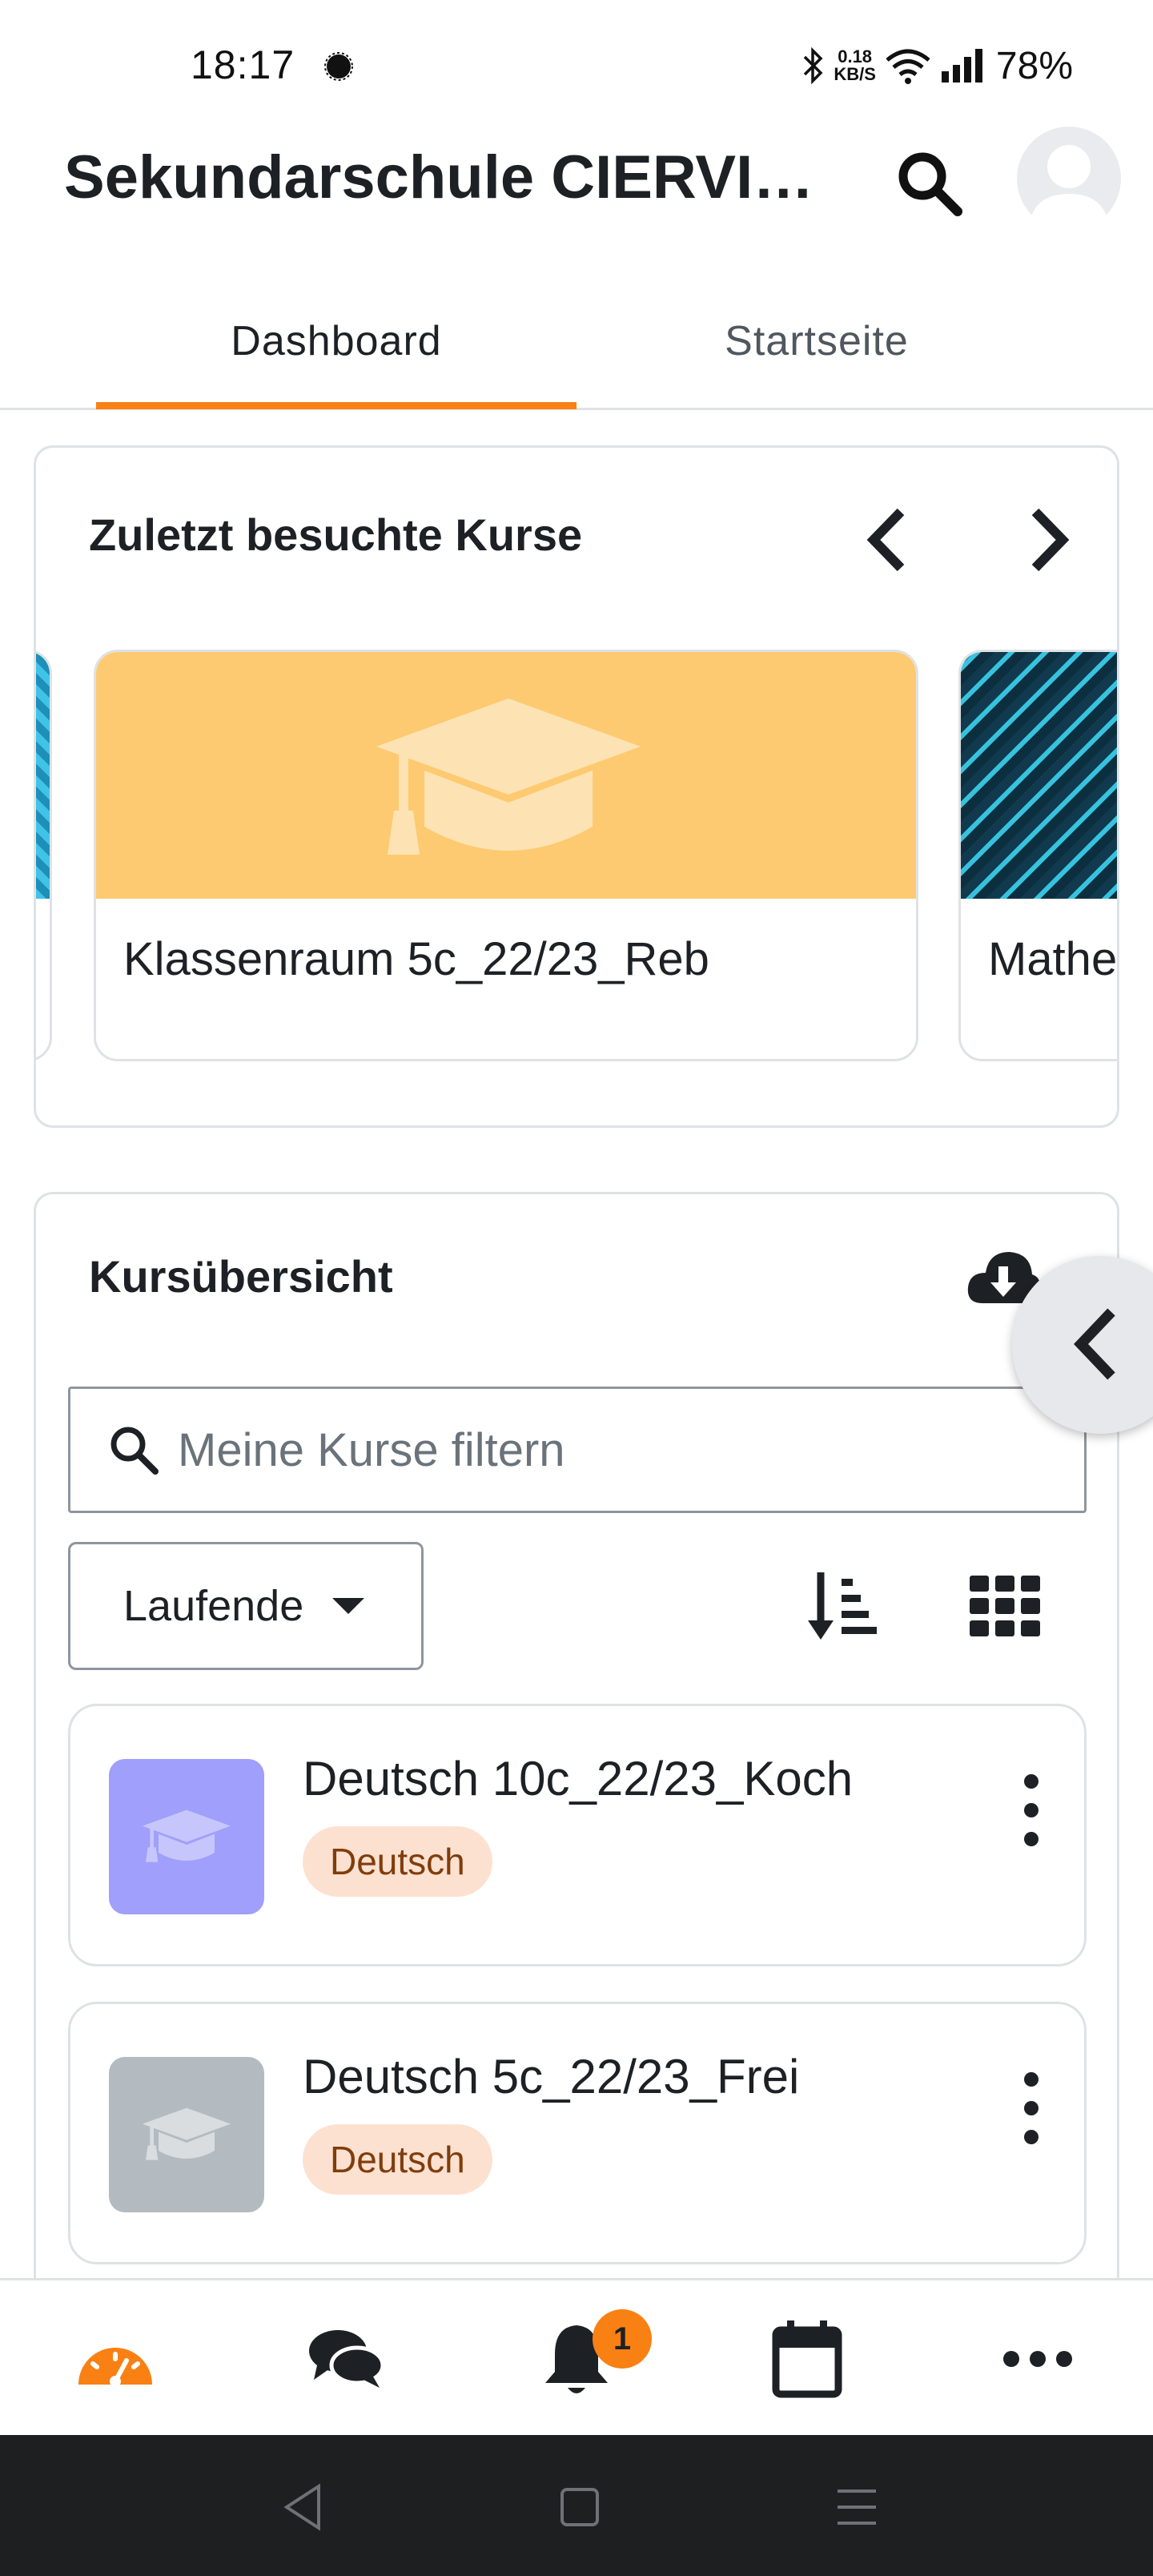 This screenshot has width=1153, height=2576. I want to click on nav-notifications: 1, so click(576, 2359).